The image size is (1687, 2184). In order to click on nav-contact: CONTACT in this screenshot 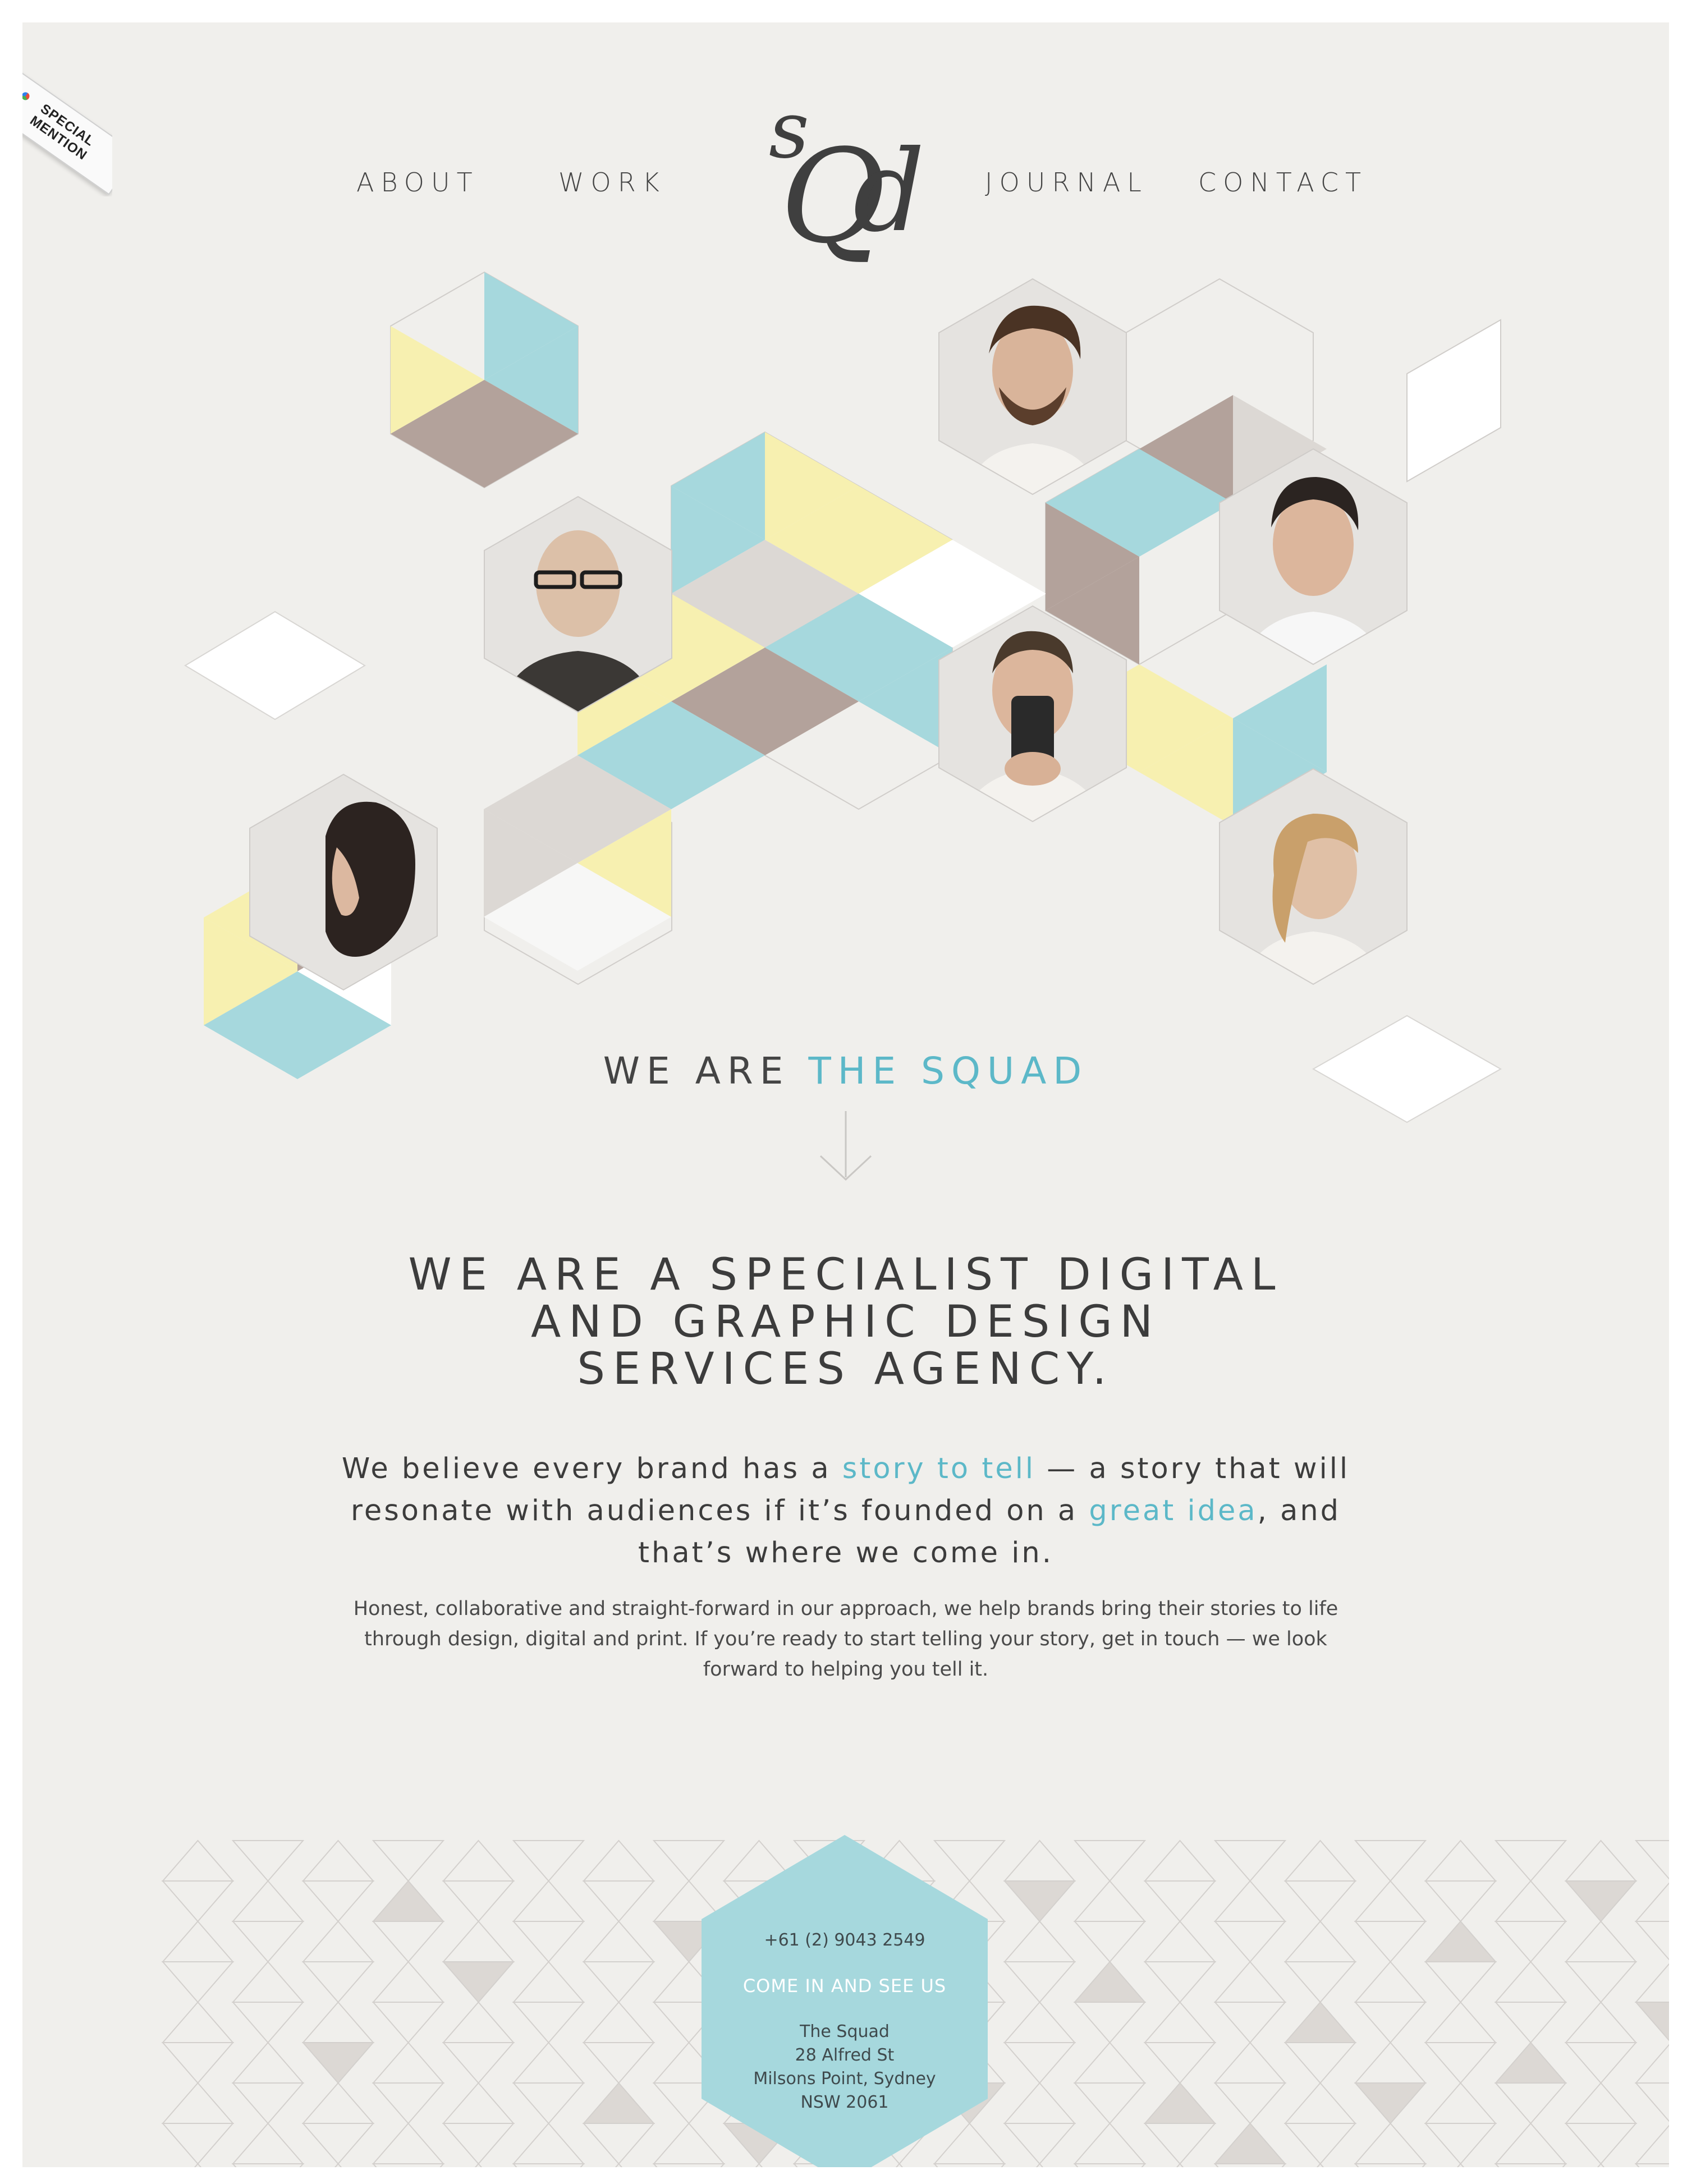, I will do `click(1283, 182)`.